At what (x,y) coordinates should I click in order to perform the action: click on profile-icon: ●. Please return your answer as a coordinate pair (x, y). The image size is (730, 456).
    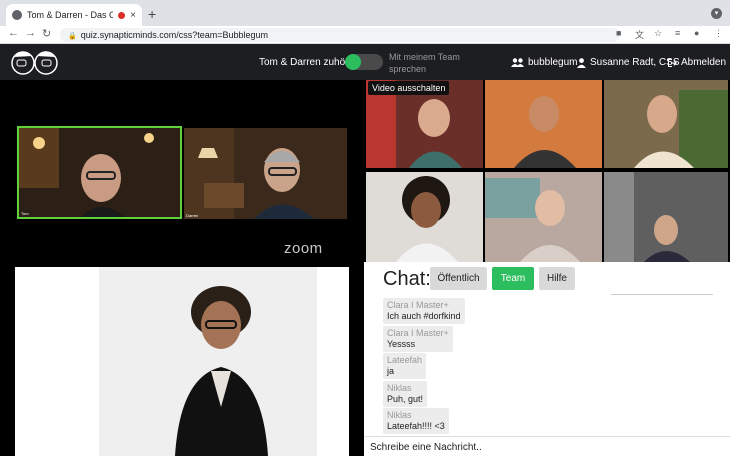
    Looking at the image, I should click on (696, 33).